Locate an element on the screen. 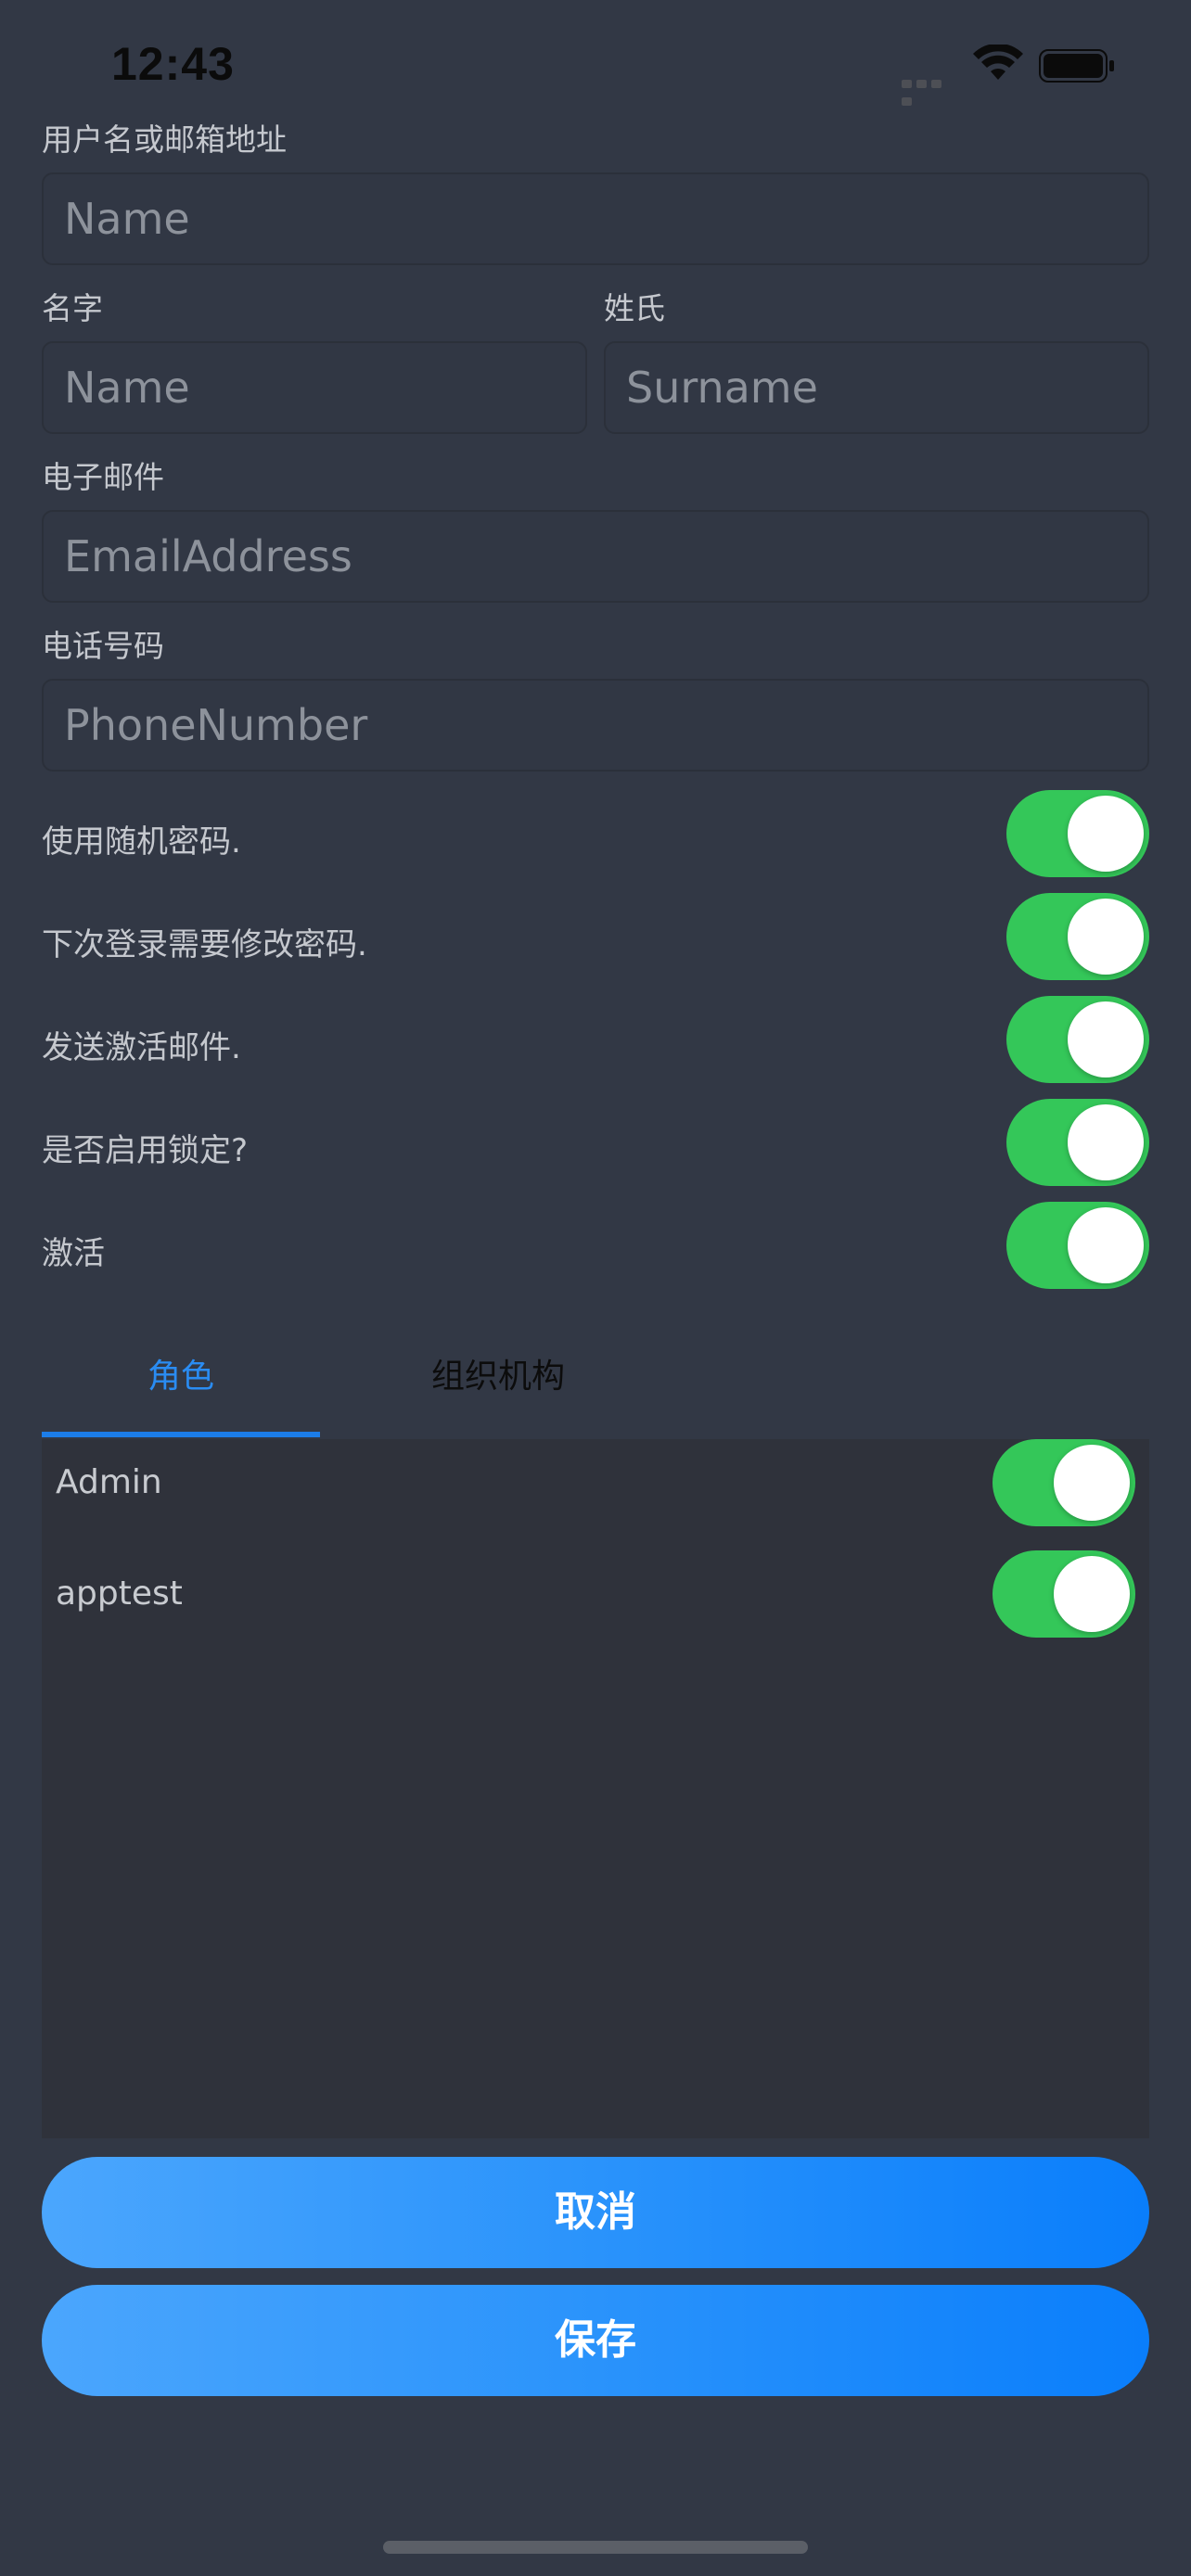 This screenshot has height=2576, width=1191. role-apptest-switch is located at coordinates (1063, 1594).